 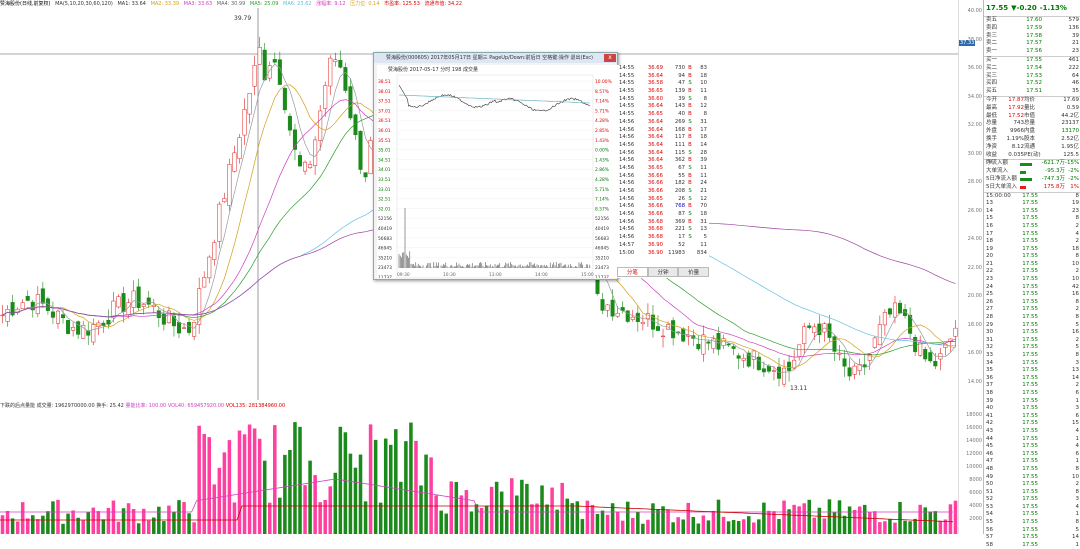 What do you see at coordinates (1032, 84) in the screenshot?
I see `buy-order-row: 买四 17.52 46` at bounding box center [1032, 84].